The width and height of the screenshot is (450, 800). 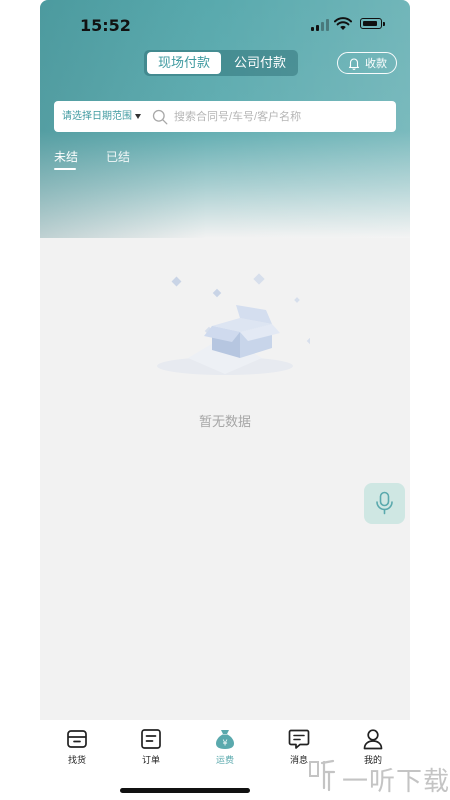 I want to click on search-input, so click(x=279, y=116).